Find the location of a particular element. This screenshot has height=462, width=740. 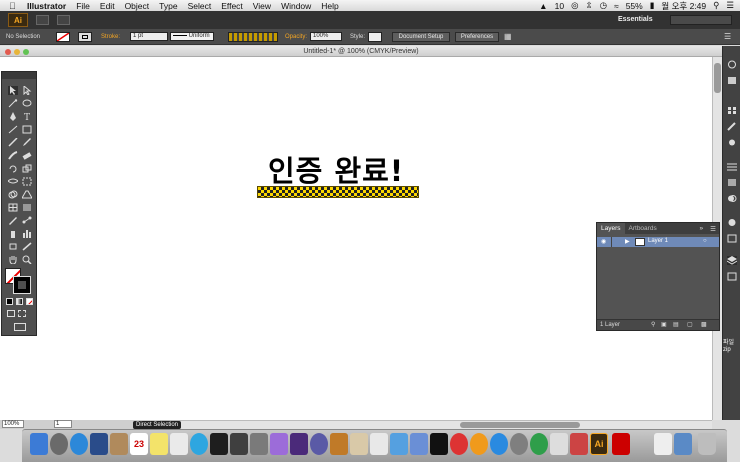

magic-wand-tool-icon is located at coordinates (13, 103).